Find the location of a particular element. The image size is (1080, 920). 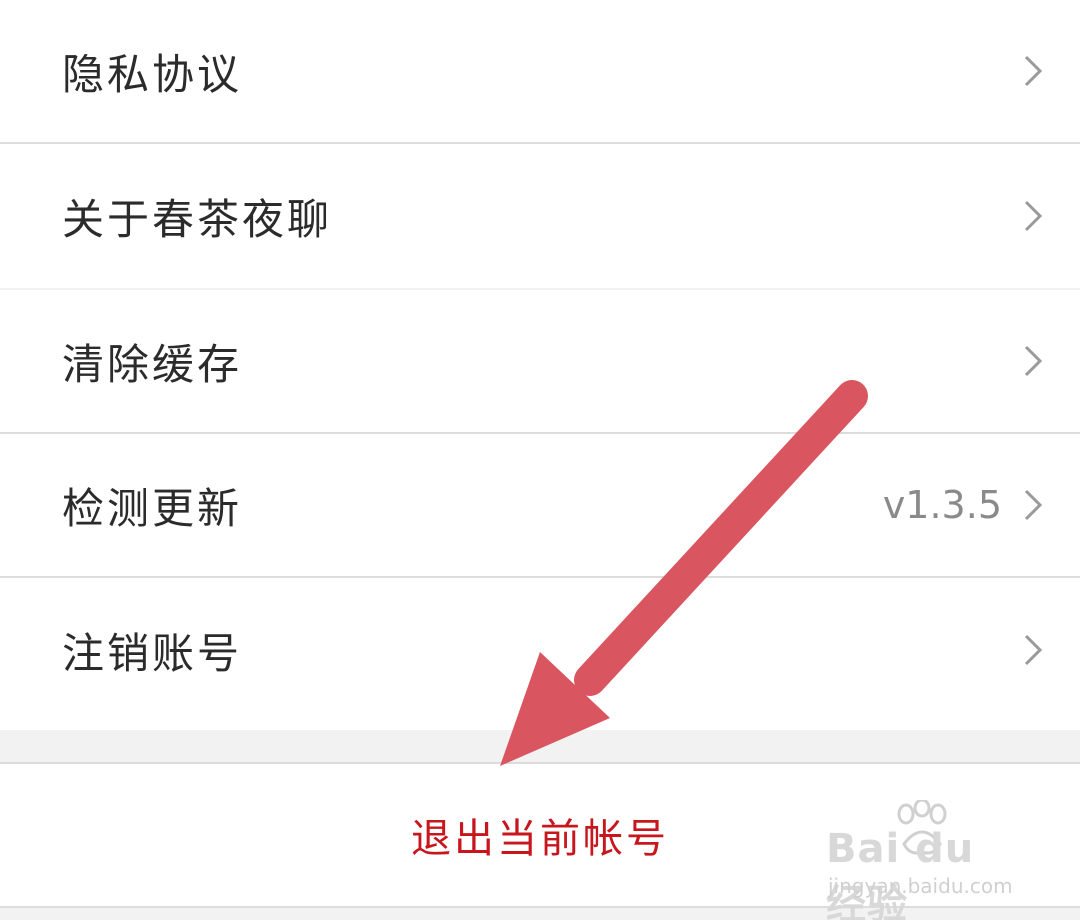

clear-cache-label: 清除缓存 is located at coordinates (152, 364).